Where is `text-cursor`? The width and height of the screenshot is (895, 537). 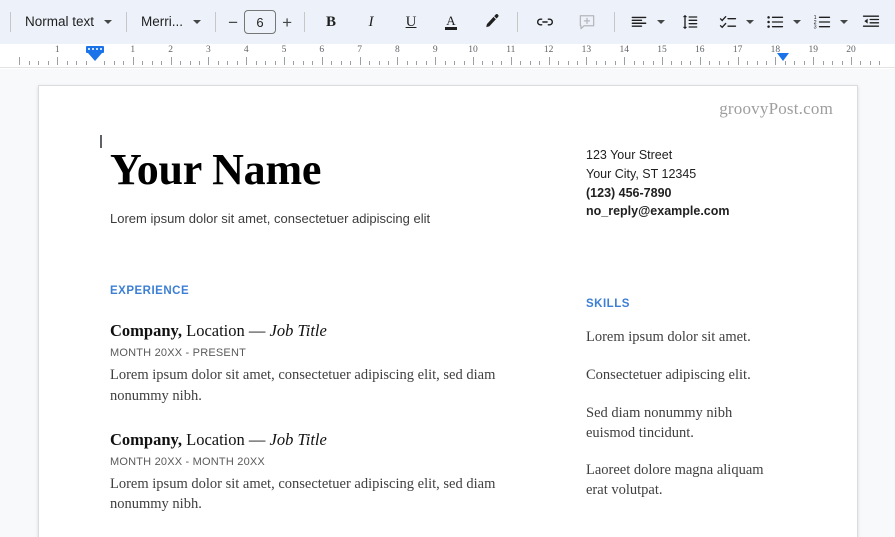 text-cursor is located at coordinates (101, 141).